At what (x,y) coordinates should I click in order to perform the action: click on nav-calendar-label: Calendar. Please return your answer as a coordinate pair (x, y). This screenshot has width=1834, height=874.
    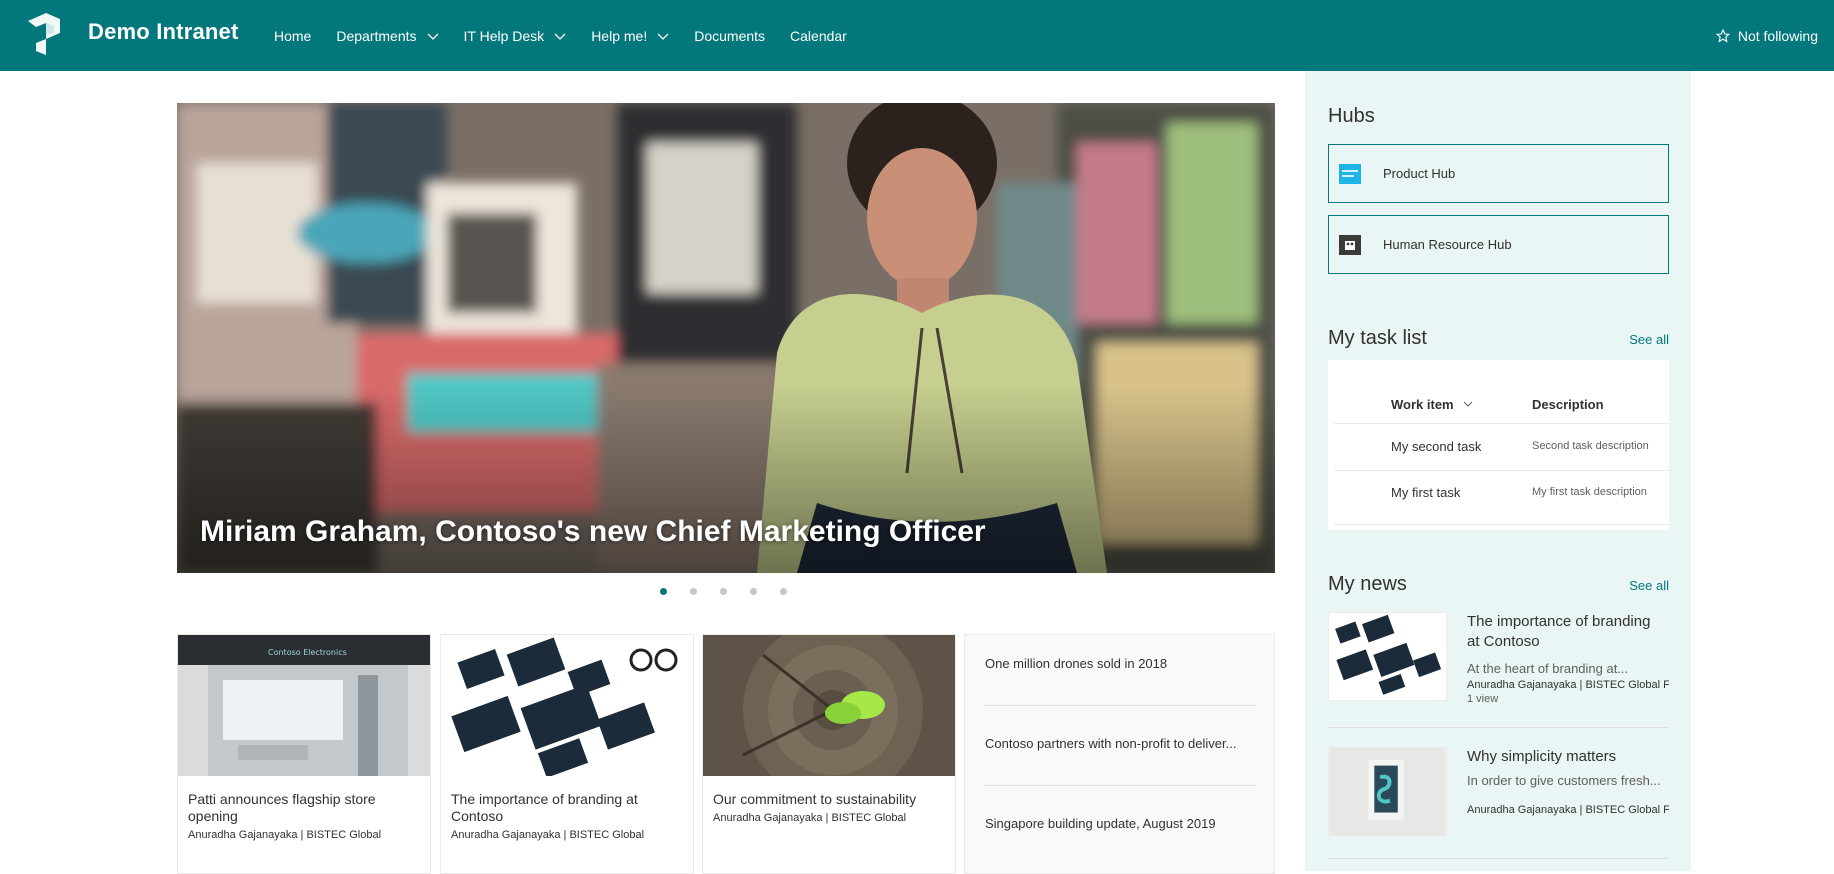
    Looking at the image, I should click on (818, 35).